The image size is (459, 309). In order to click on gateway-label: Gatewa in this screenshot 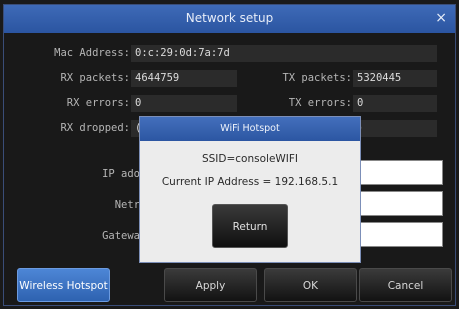, I will do `click(121, 236)`.